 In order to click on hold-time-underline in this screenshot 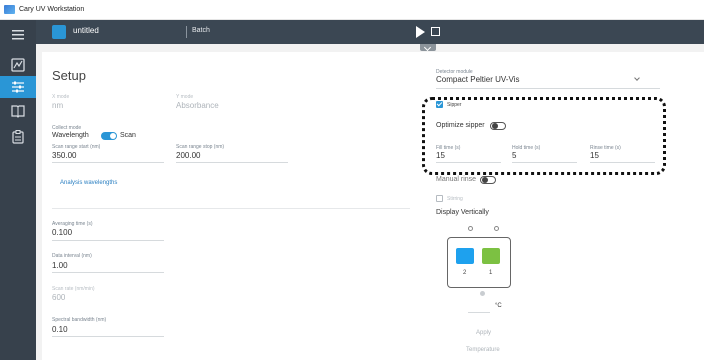, I will do `click(544, 162)`.